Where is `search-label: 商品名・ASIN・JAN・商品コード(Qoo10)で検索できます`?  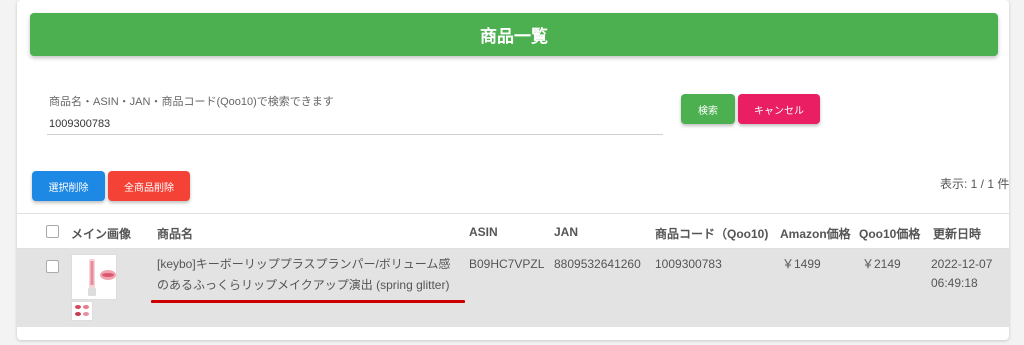 search-label: 商品名・ASIN・JAN・商品コード(Qoo10)で検索できます is located at coordinates (191, 102).